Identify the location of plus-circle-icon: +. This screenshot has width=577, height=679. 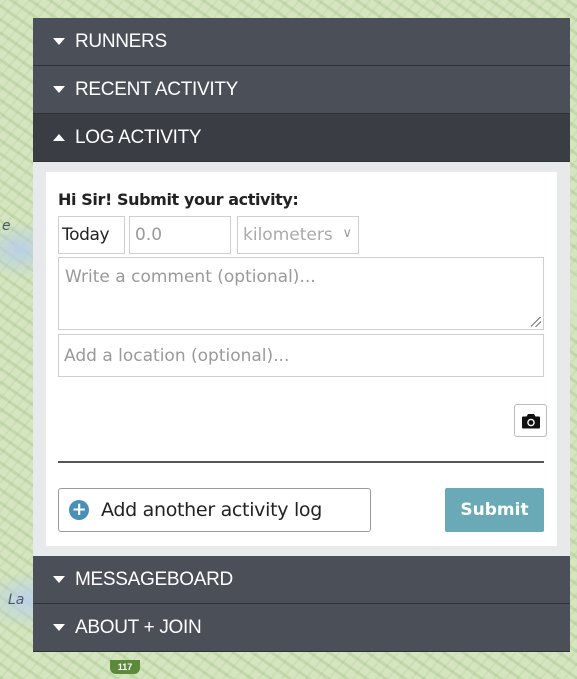
(79, 510).